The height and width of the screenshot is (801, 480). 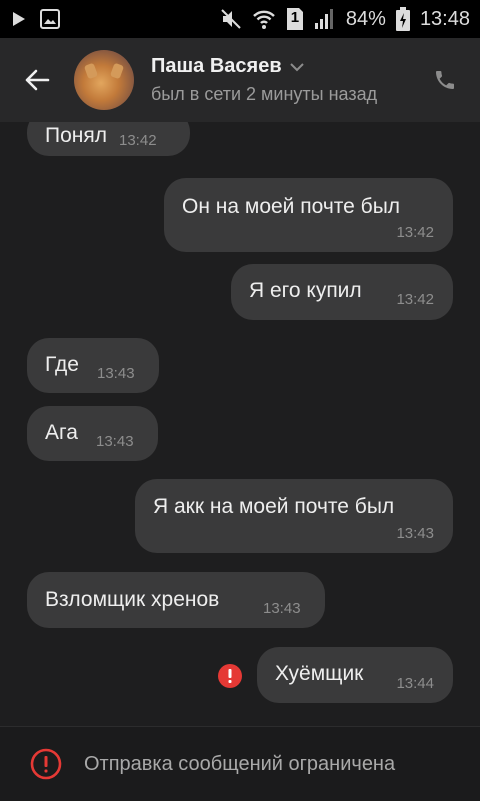 What do you see at coordinates (325, 19) in the screenshot?
I see `signal-icon` at bounding box center [325, 19].